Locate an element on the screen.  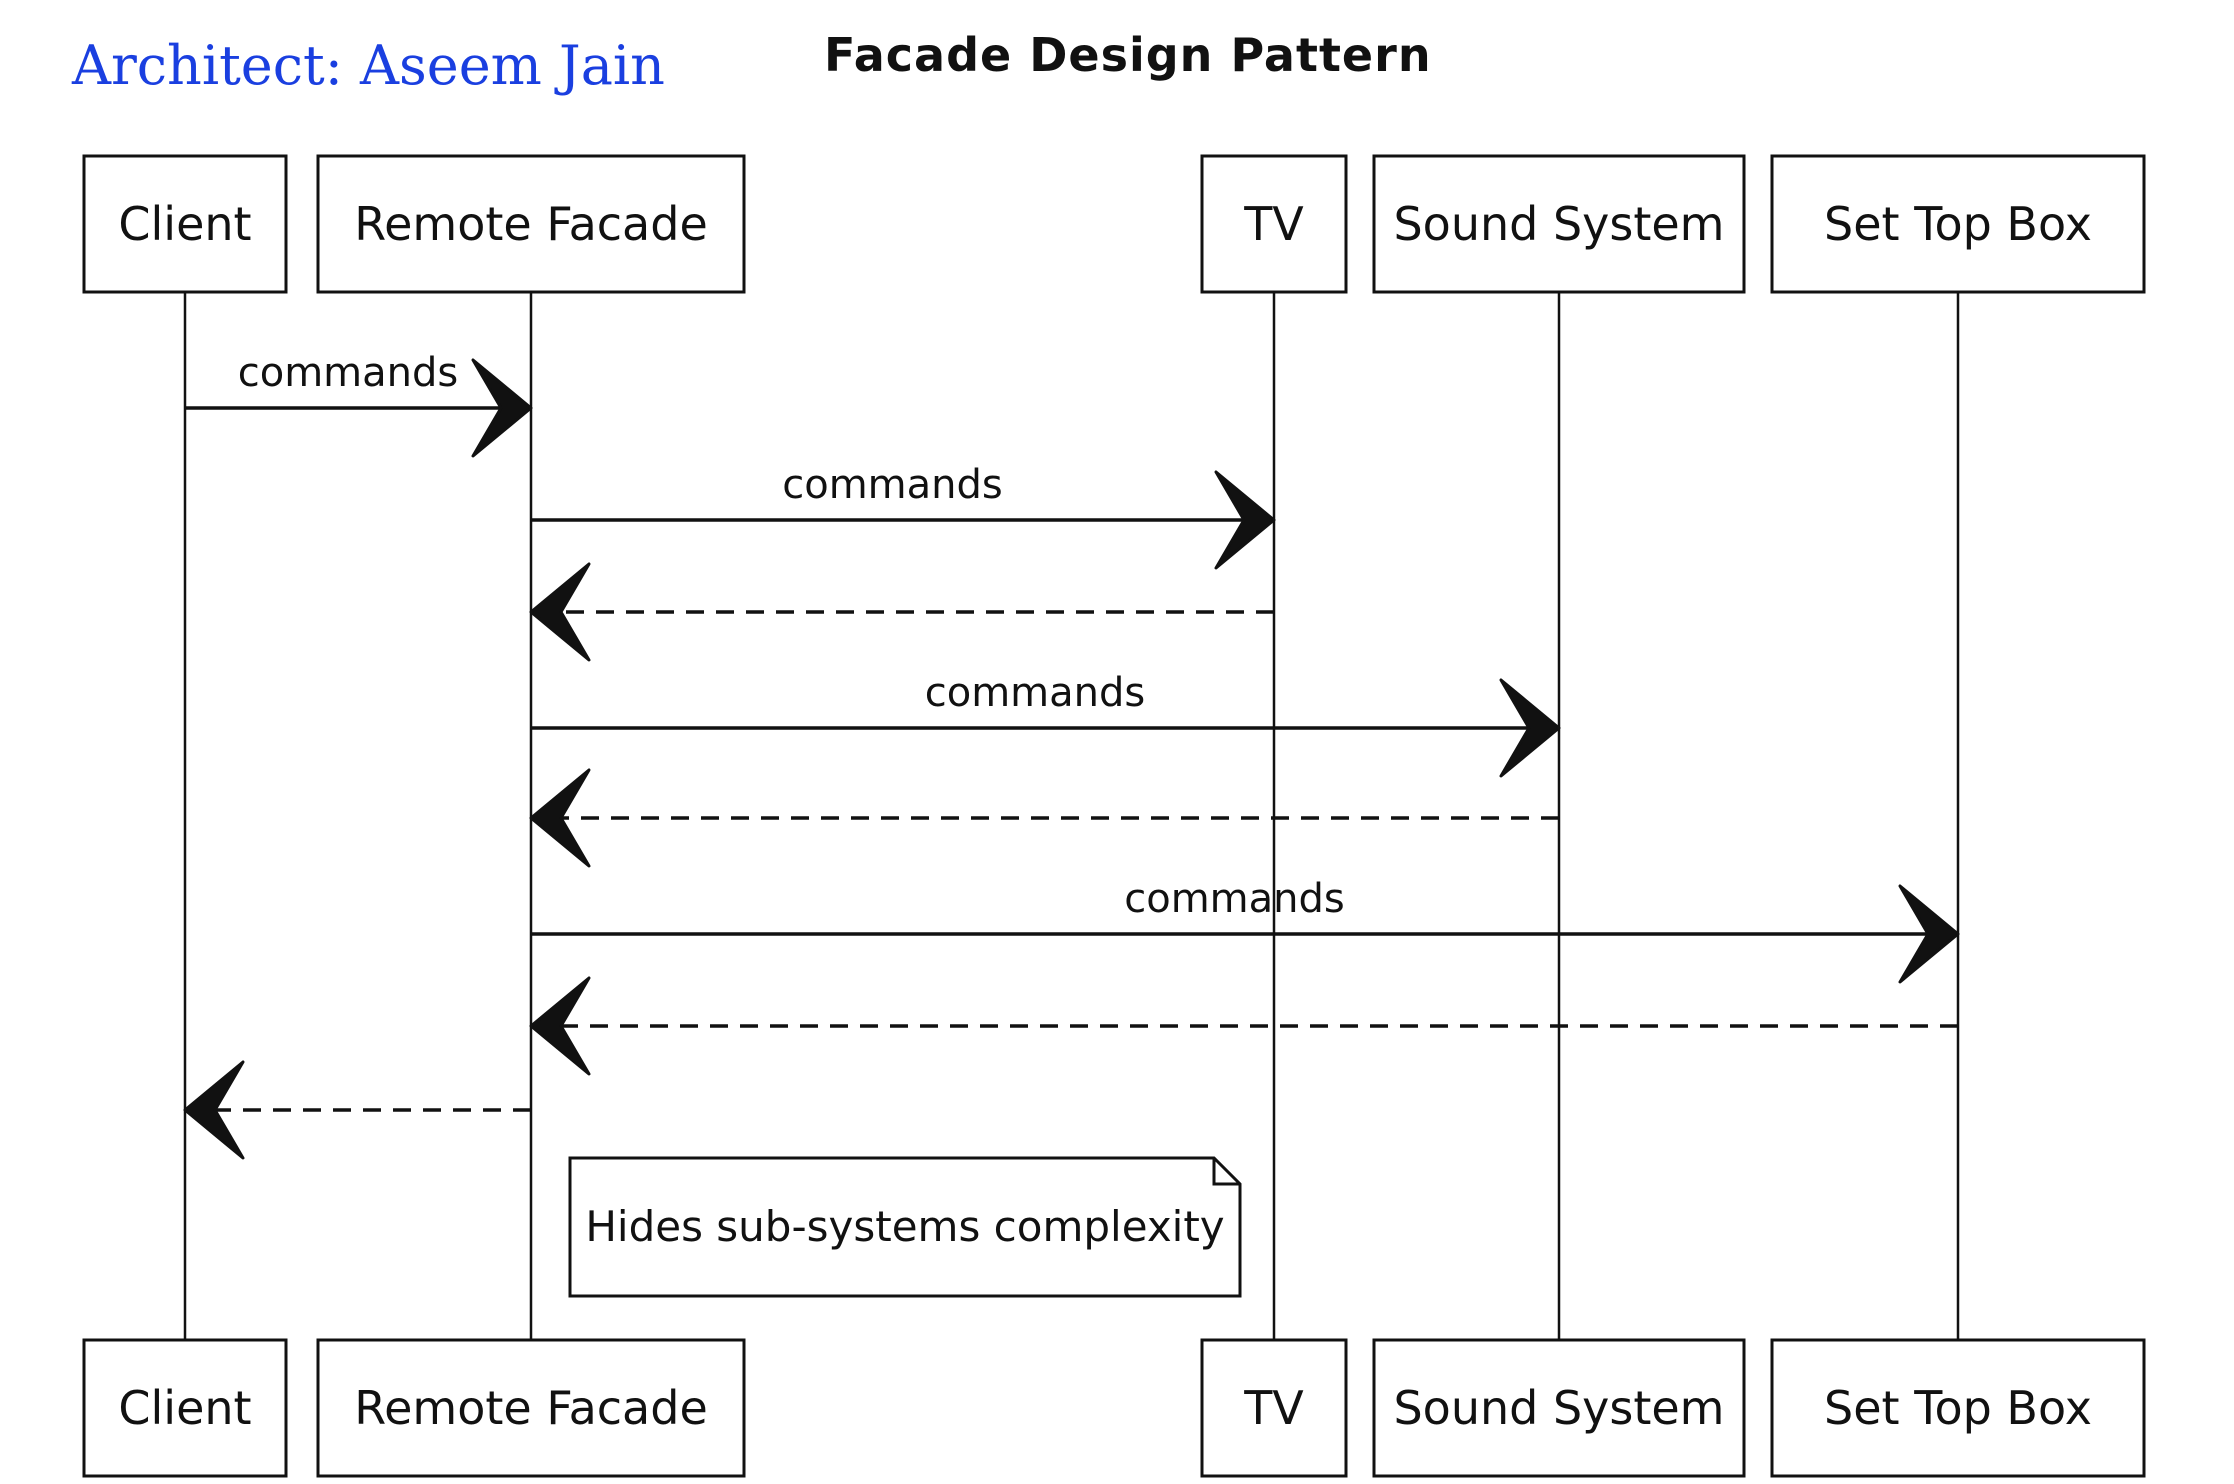
participant-remote-top: Remote Facade is located at coordinates (531, 224).